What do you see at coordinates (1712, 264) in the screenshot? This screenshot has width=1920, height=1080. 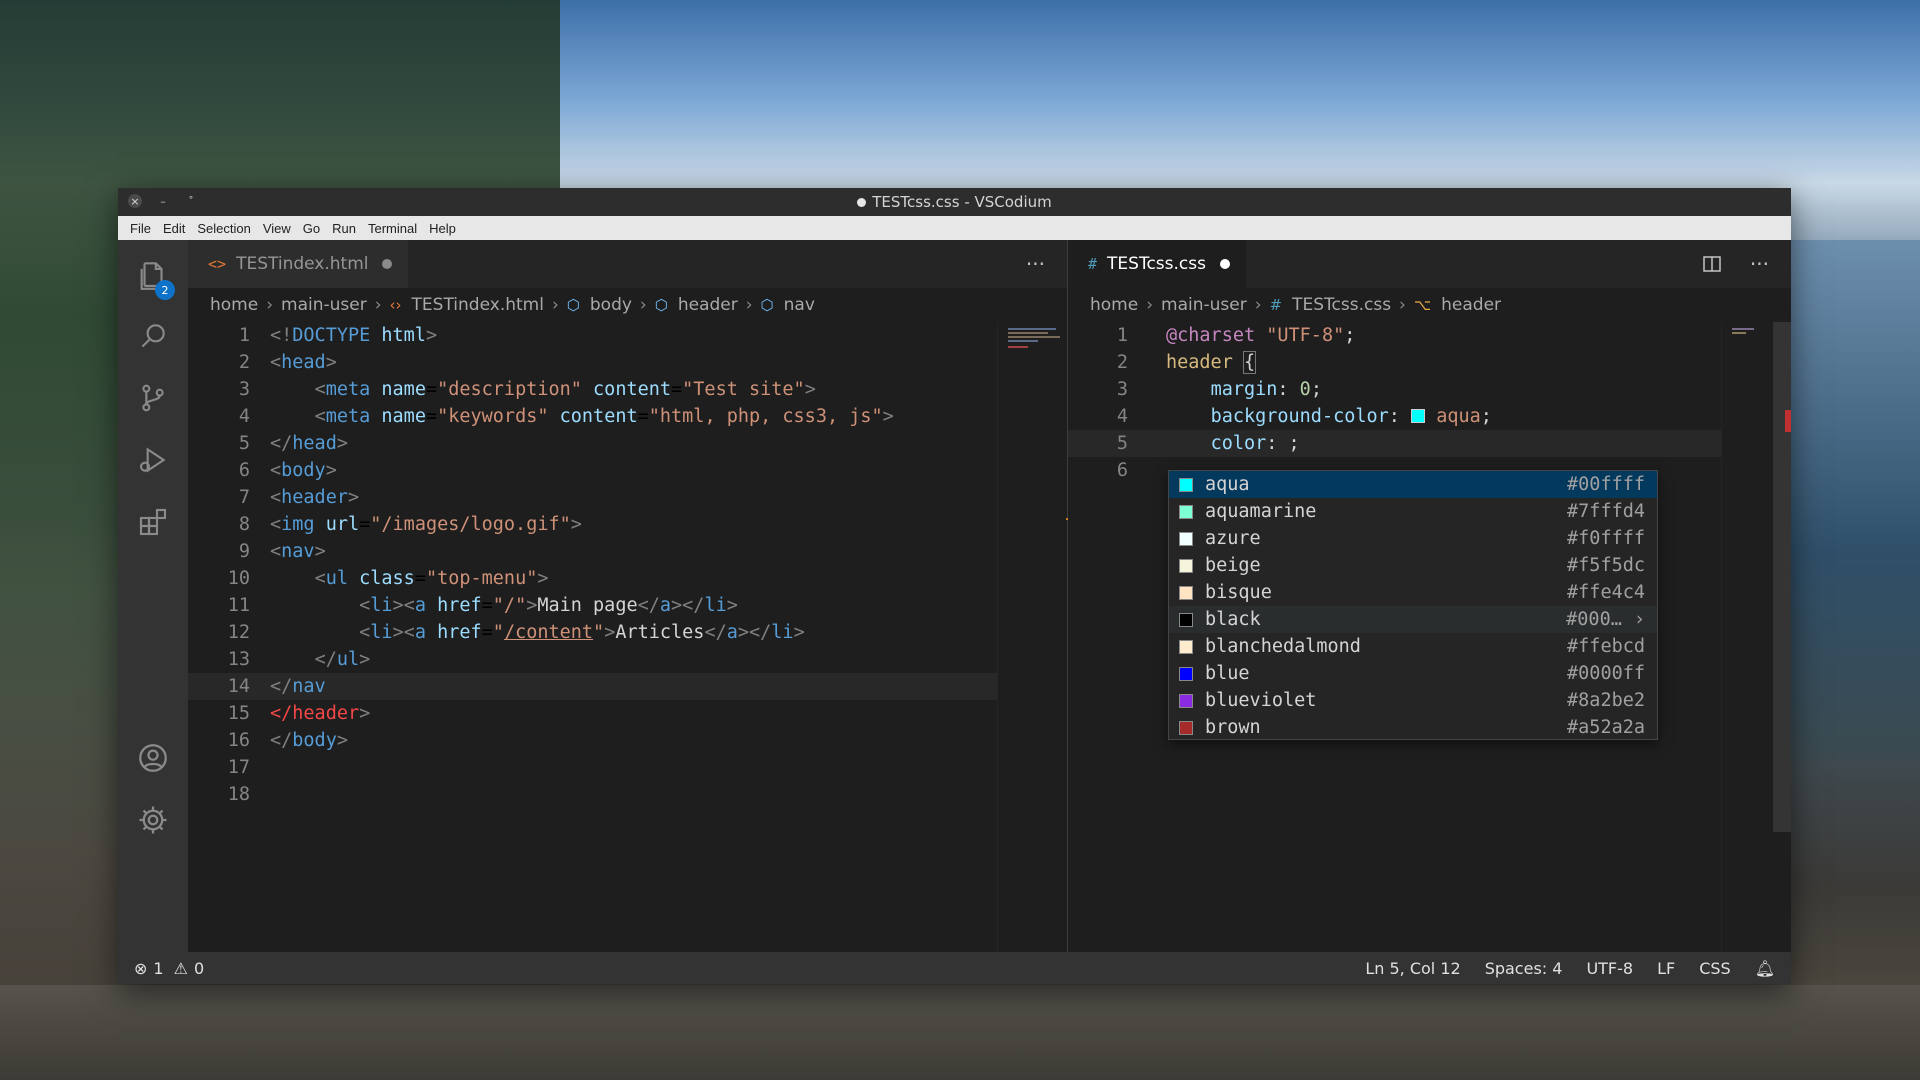 I see `split-editor-icon` at bounding box center [1712, 264].